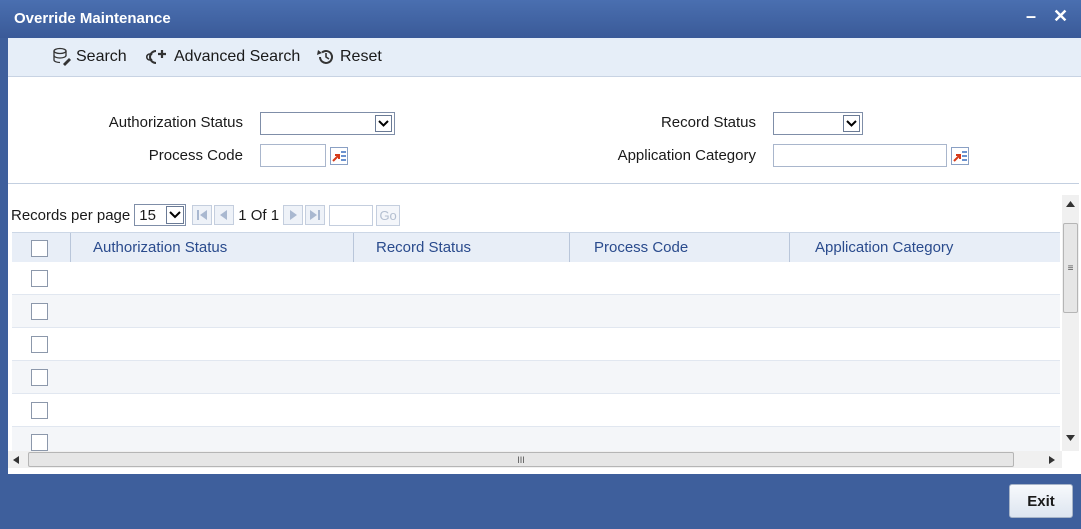 This screenshot has height=529, width=1081. What do you see at coordinates (1070, 268) in the screenshot?
I see `vertical-scroll-thumb: ≡` at bounding box center [1070, 268].